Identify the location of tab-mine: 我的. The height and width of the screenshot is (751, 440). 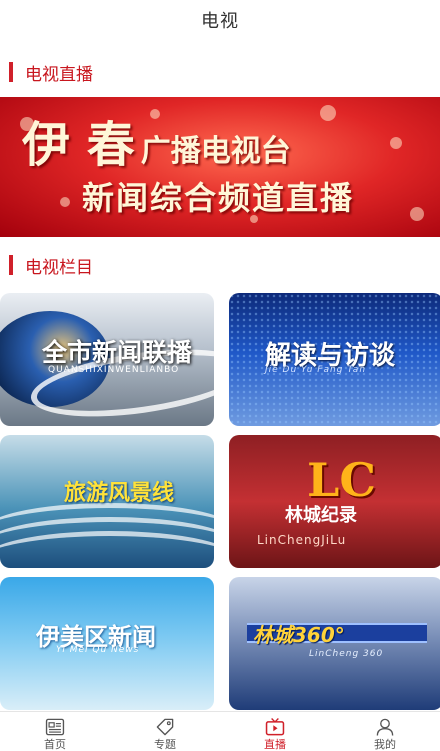
(385, 731).